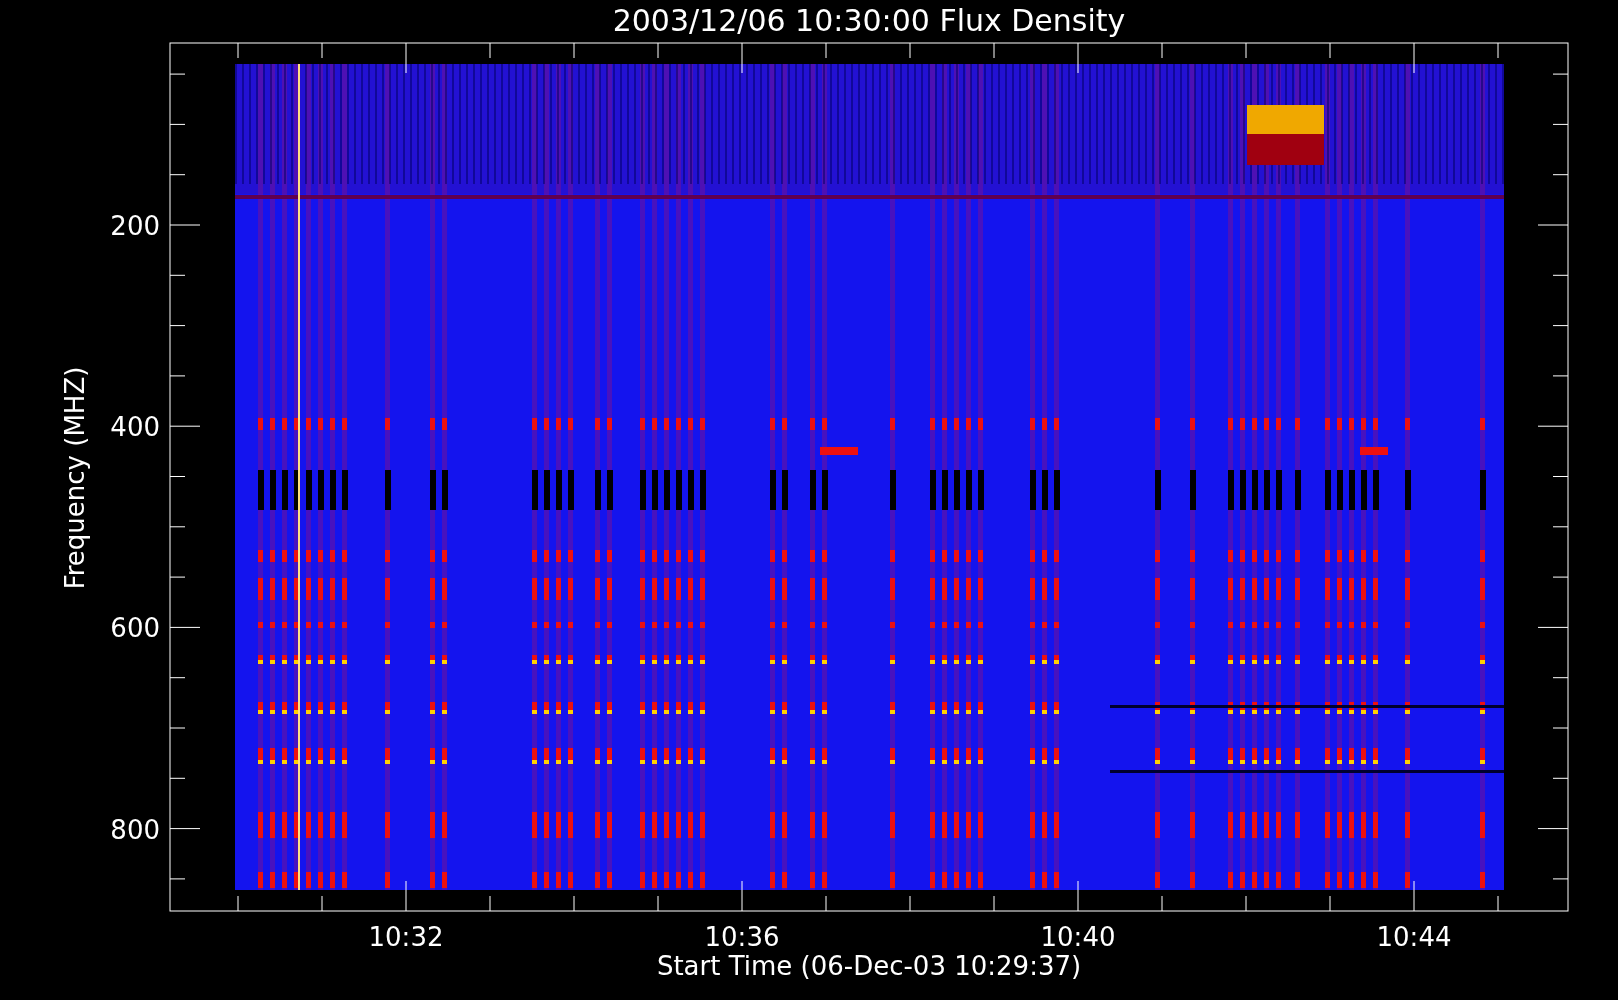  Describe the element at coordinates (742, 937) in the screenshot. I see `x-tick-label: 10:36` at that location.